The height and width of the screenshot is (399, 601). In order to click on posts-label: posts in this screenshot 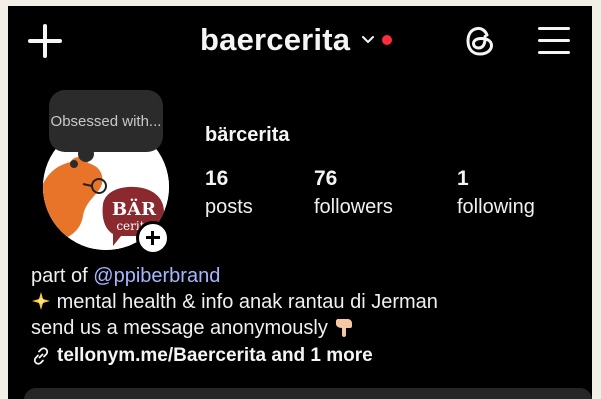, I will do `click(229, 207)`.